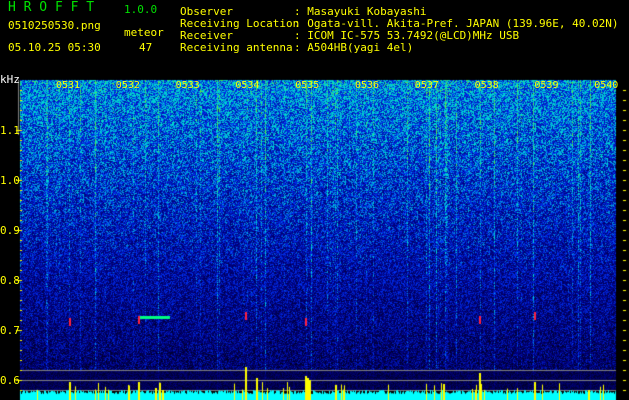 This screenshot has width=629, height=400. Describe the element at coordinates (10, 79) in the screenshot. I see `y-unit-label: kHz` at that location.